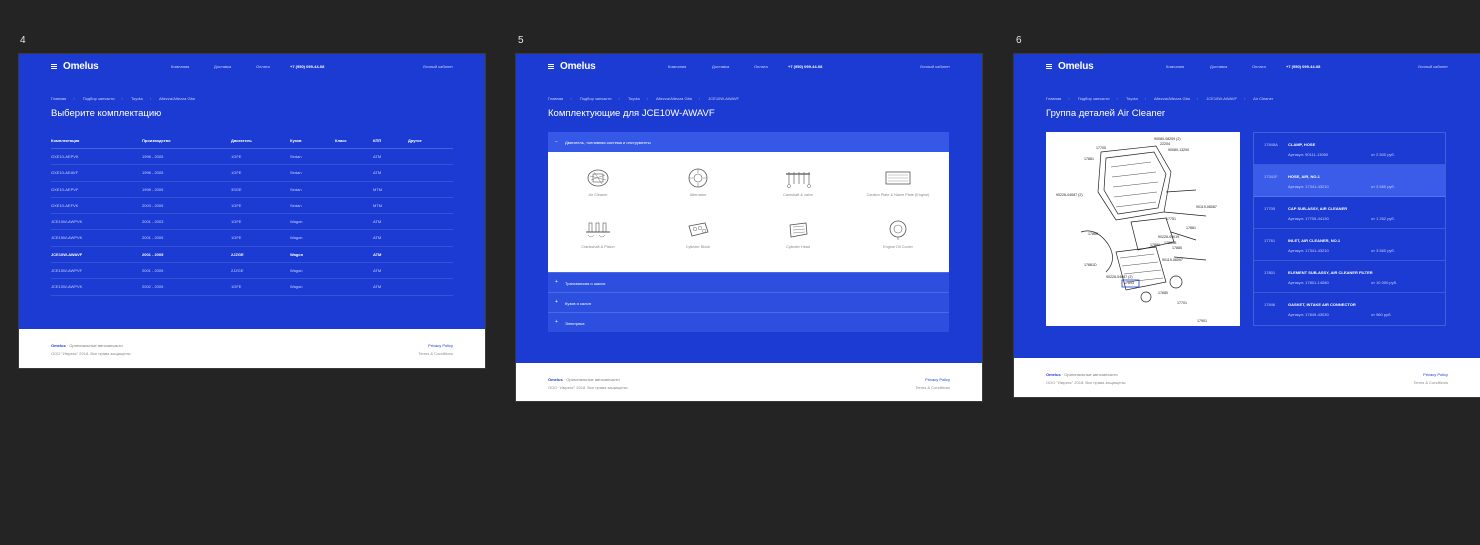  I want to click on part-card-alternator: Alternator, so click(698, 181).